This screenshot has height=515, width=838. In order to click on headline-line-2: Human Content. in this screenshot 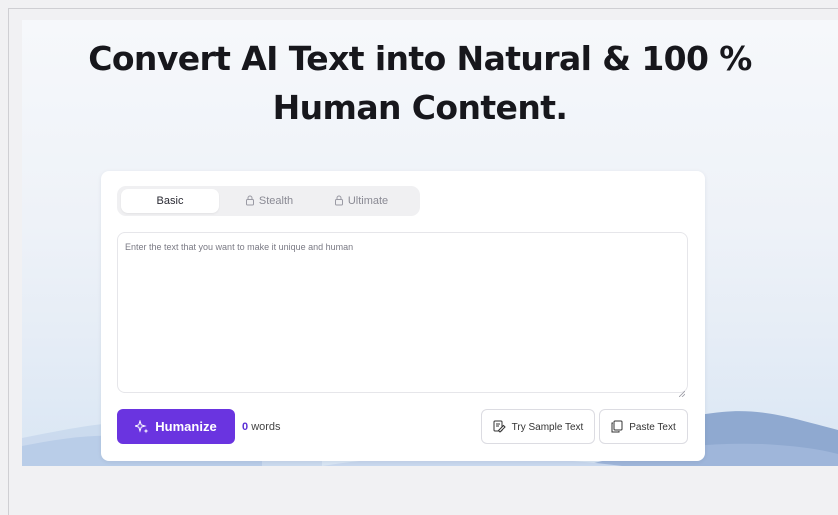, I will do `click(420, 107)`.